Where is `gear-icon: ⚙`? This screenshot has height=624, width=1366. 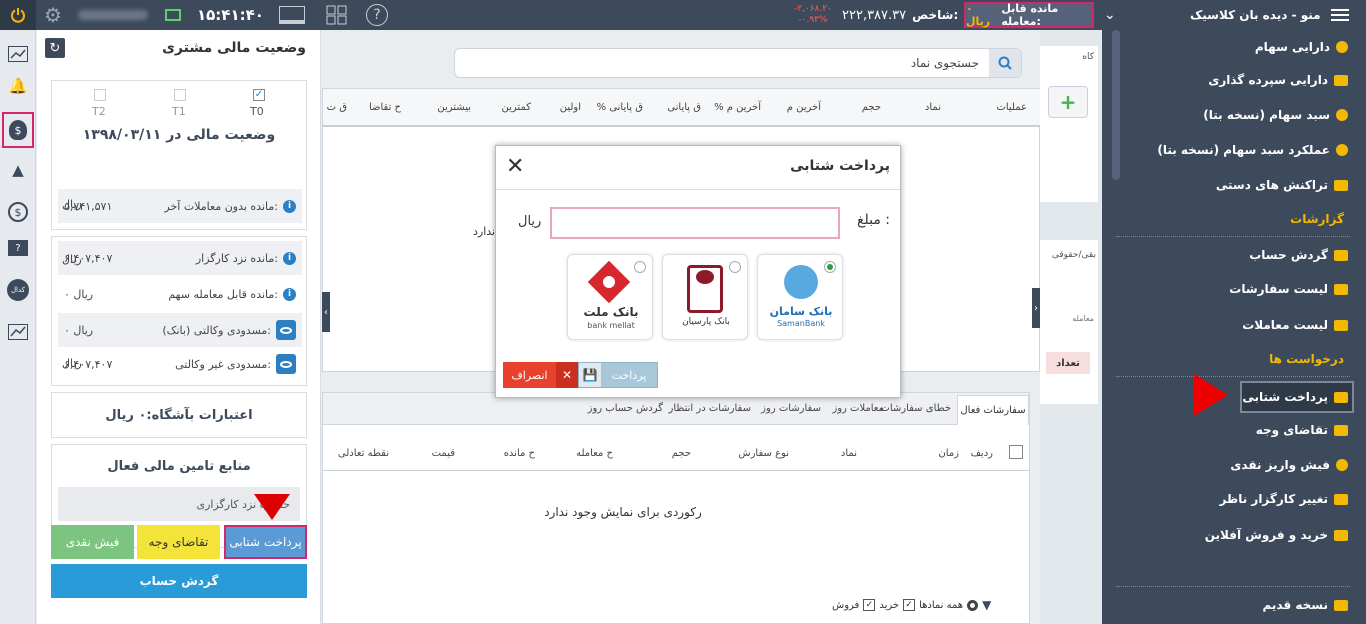 gear-icon: ⚙ is located at coordinates (59, 15).